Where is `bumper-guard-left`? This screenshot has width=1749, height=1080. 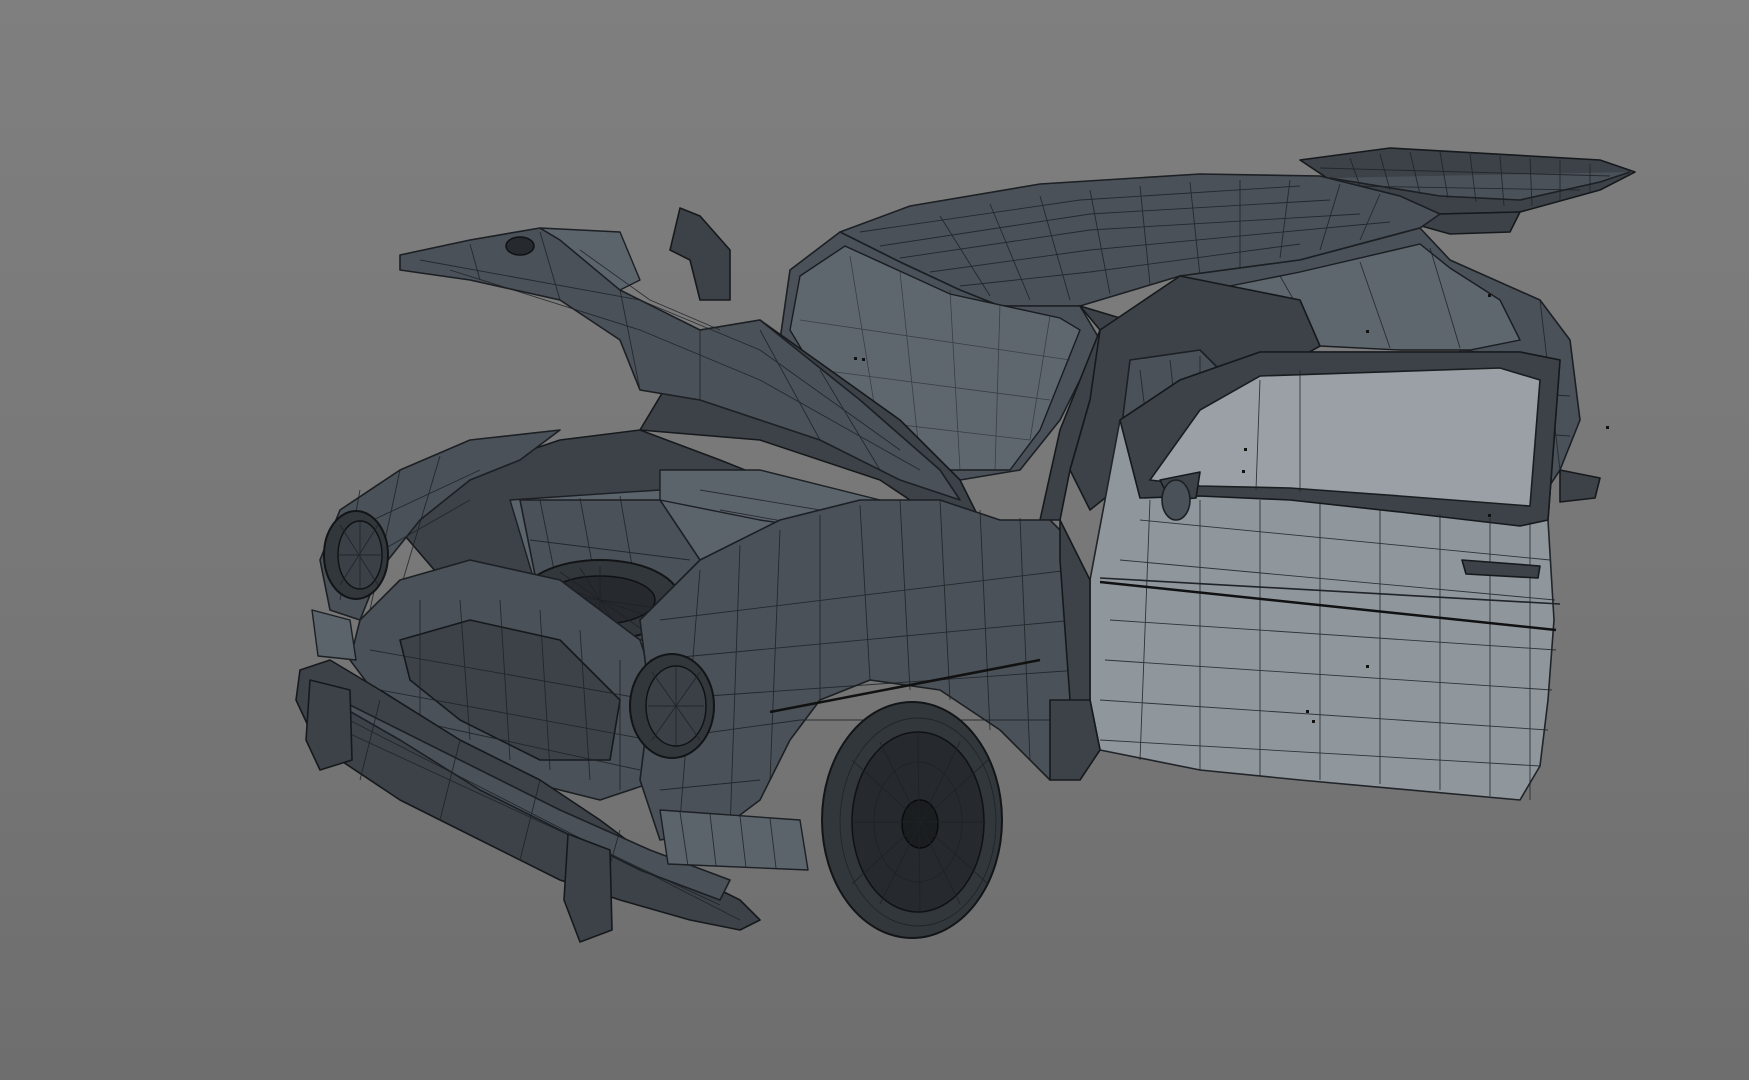
bumper-guard-left is located at coordinates (329, 725).